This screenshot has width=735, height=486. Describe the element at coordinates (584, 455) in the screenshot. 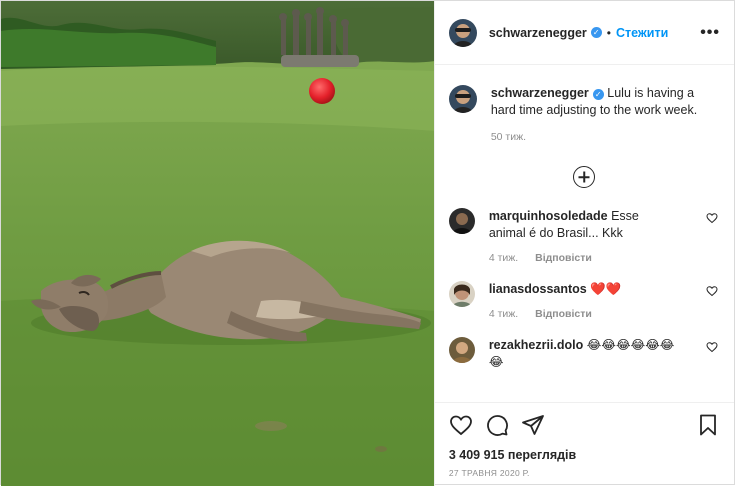

I see `view-count: 3 409 915 переглядів` at that location.